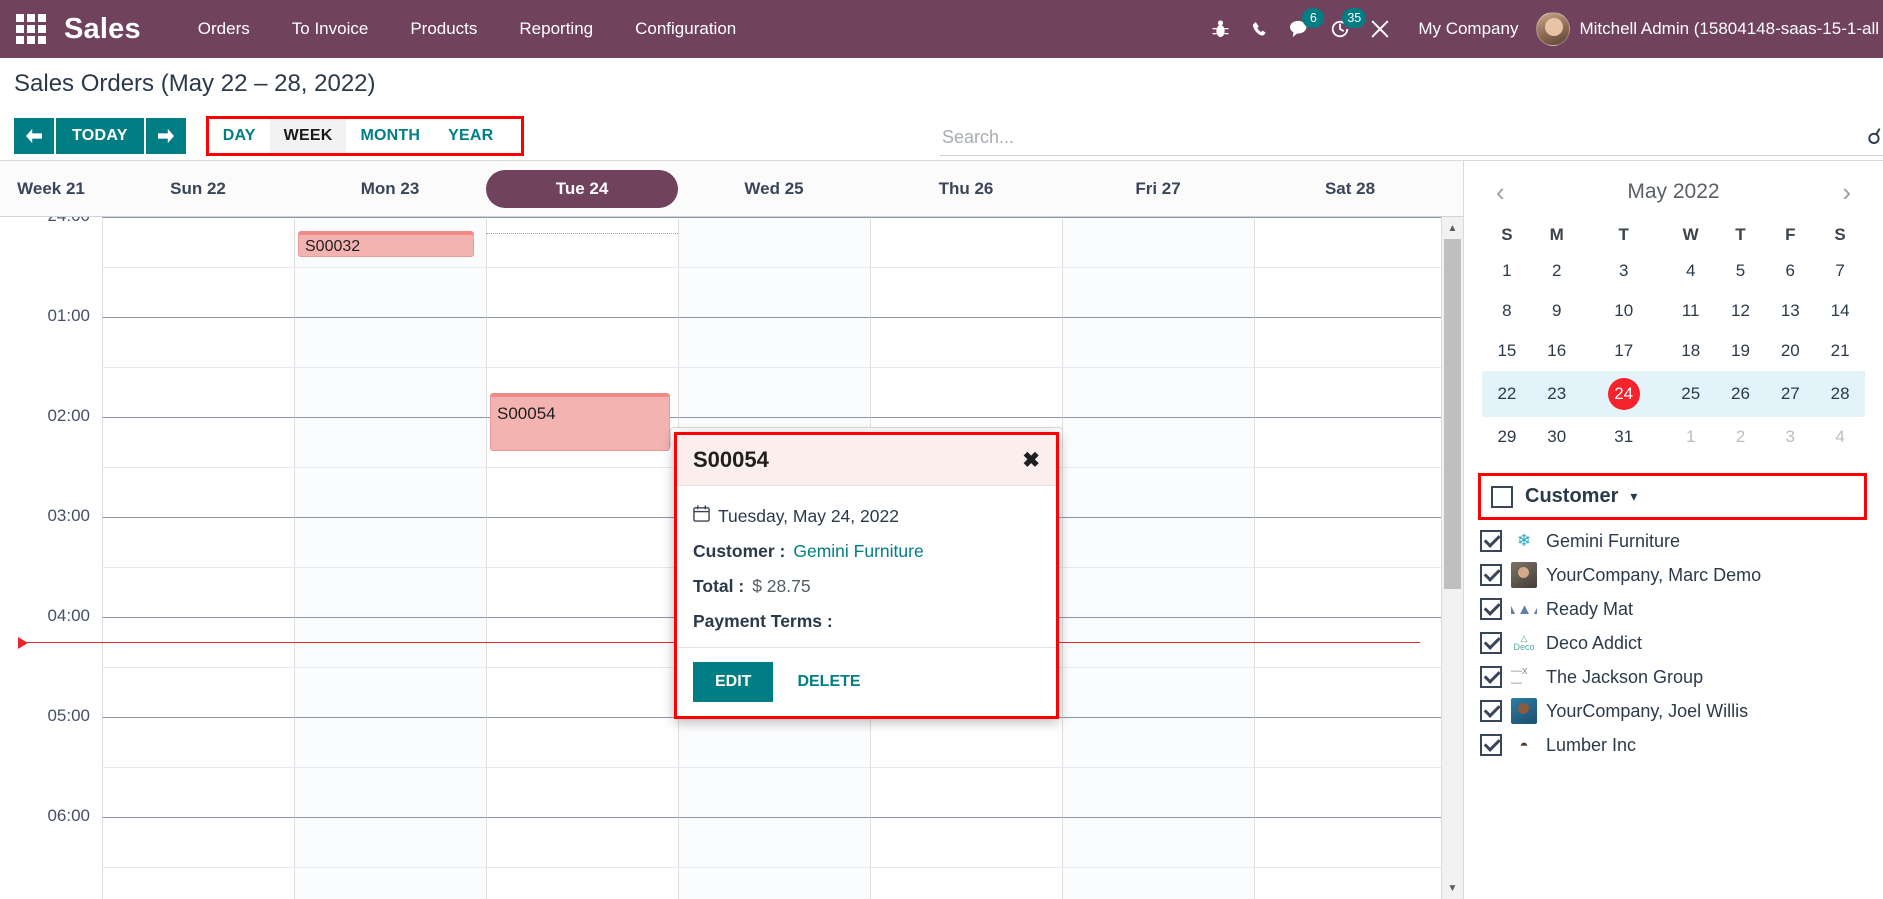 The height and width of the screenshot is (899, 1883). Describe the element at coordinates (1557, 437) in the screenshot. I see `mini-day-30: 30` at that location.